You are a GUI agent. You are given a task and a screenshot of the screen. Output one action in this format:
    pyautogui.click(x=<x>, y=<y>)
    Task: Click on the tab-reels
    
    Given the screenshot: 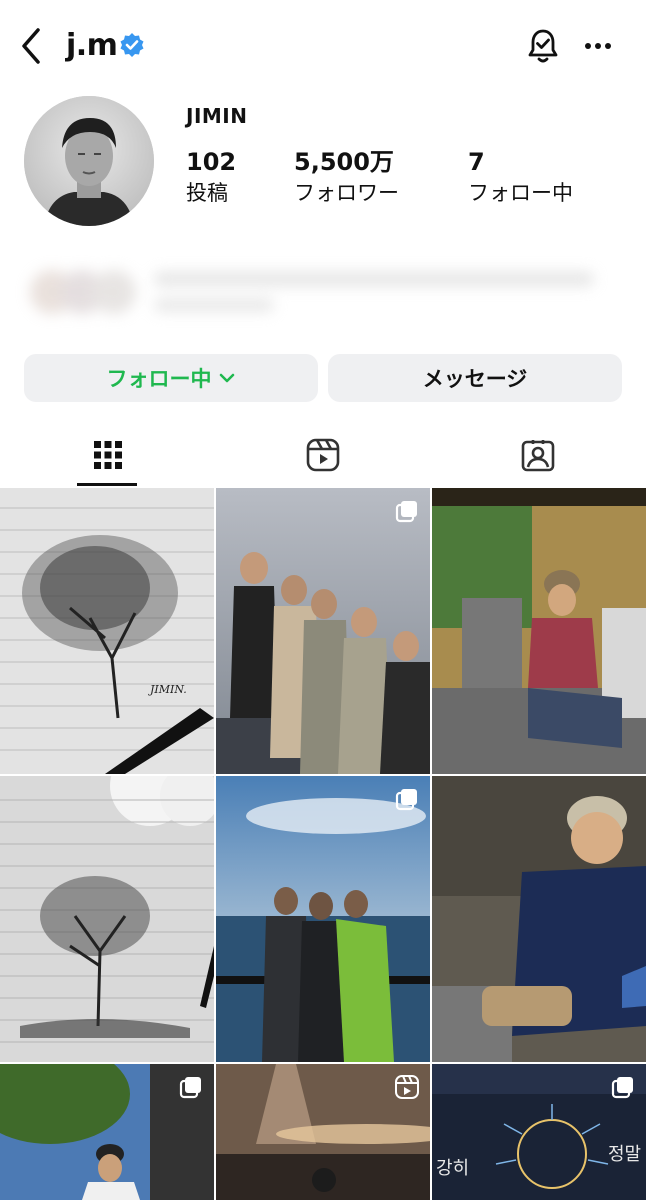 What is the action you would take?
    pyautogui.click(x=322, y=455)
    